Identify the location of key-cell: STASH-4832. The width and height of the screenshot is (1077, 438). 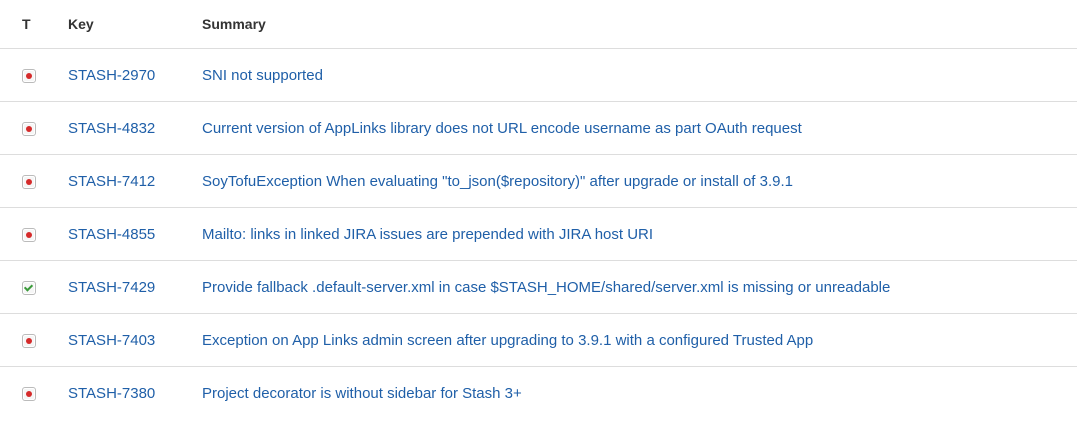
(112, 128).